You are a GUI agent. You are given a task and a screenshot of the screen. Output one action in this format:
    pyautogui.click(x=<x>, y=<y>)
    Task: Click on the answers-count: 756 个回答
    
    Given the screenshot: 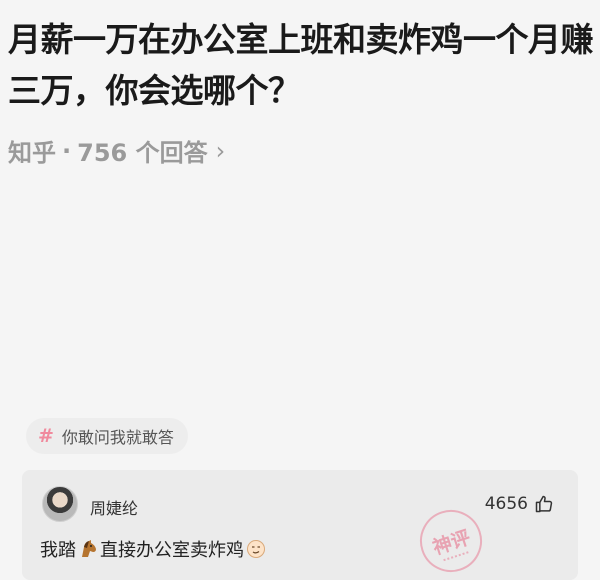 What is the action you would take?
    pyautogui.click(x=142, y=153)
    